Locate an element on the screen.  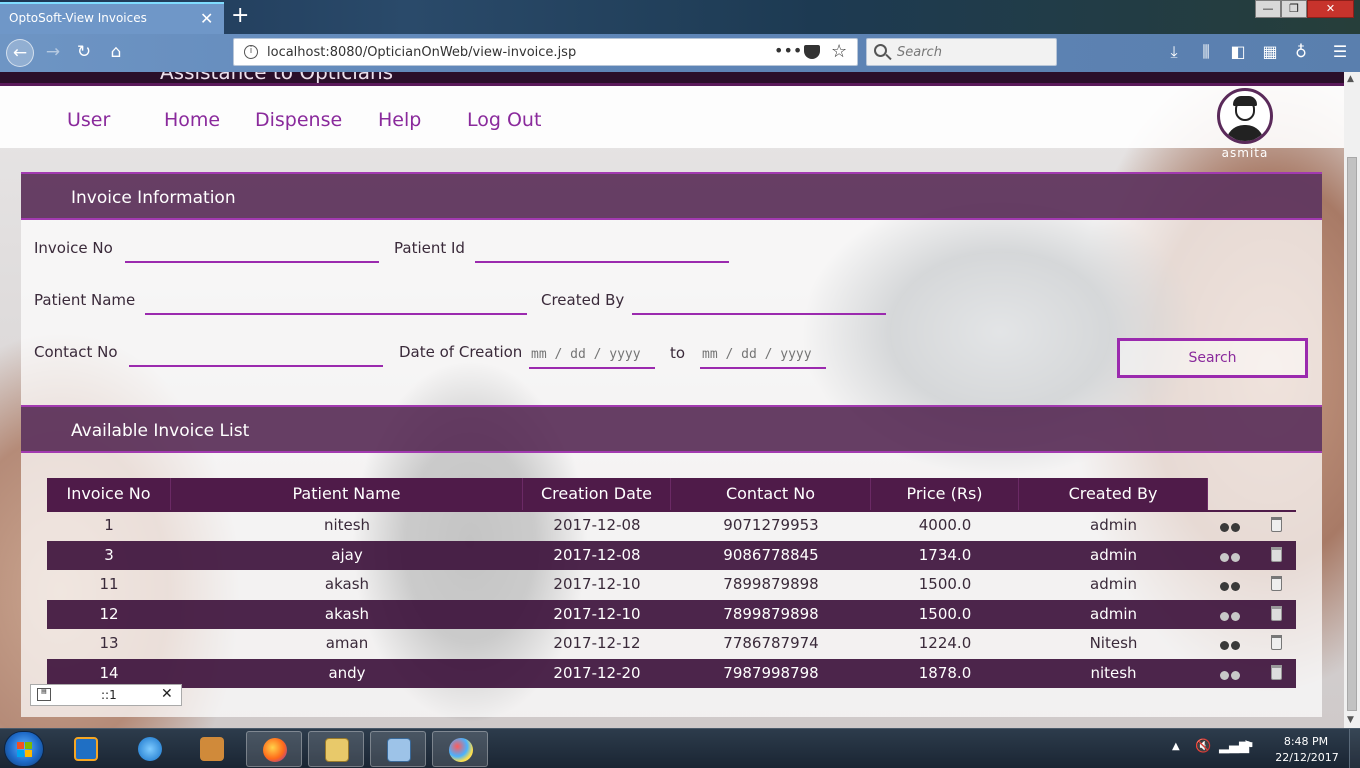
taskbar-word is located at coordinates (212, 749).